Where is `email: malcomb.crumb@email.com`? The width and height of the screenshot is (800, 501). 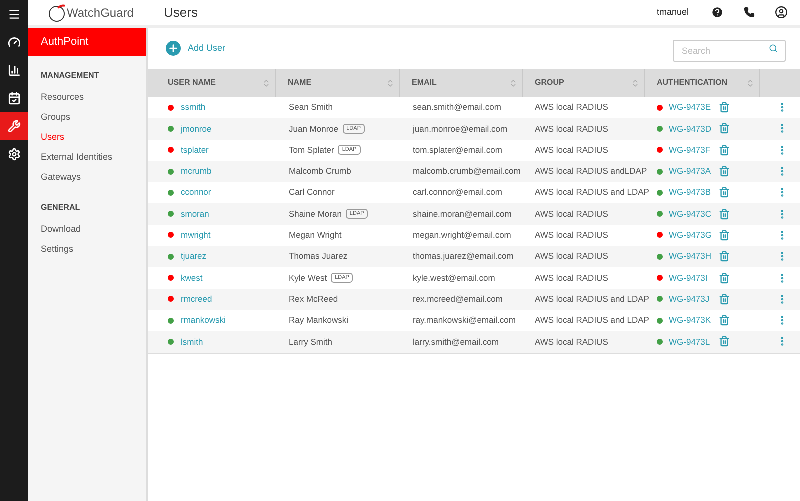
email: malcomb.crumb@email.com is located at coordinates (467, 171).